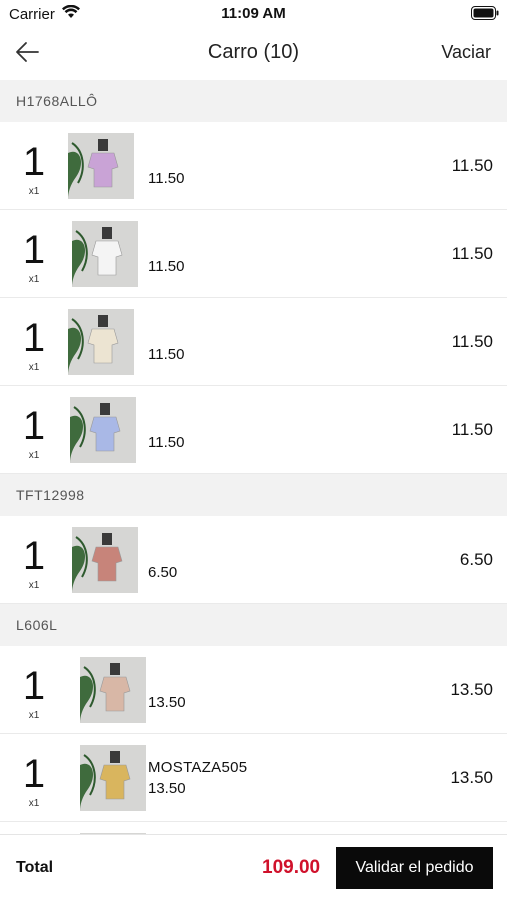 The height and width of the screenshot is (900, 507). I want to click on clear-cart-button: Vaciar, so click(466, 52).